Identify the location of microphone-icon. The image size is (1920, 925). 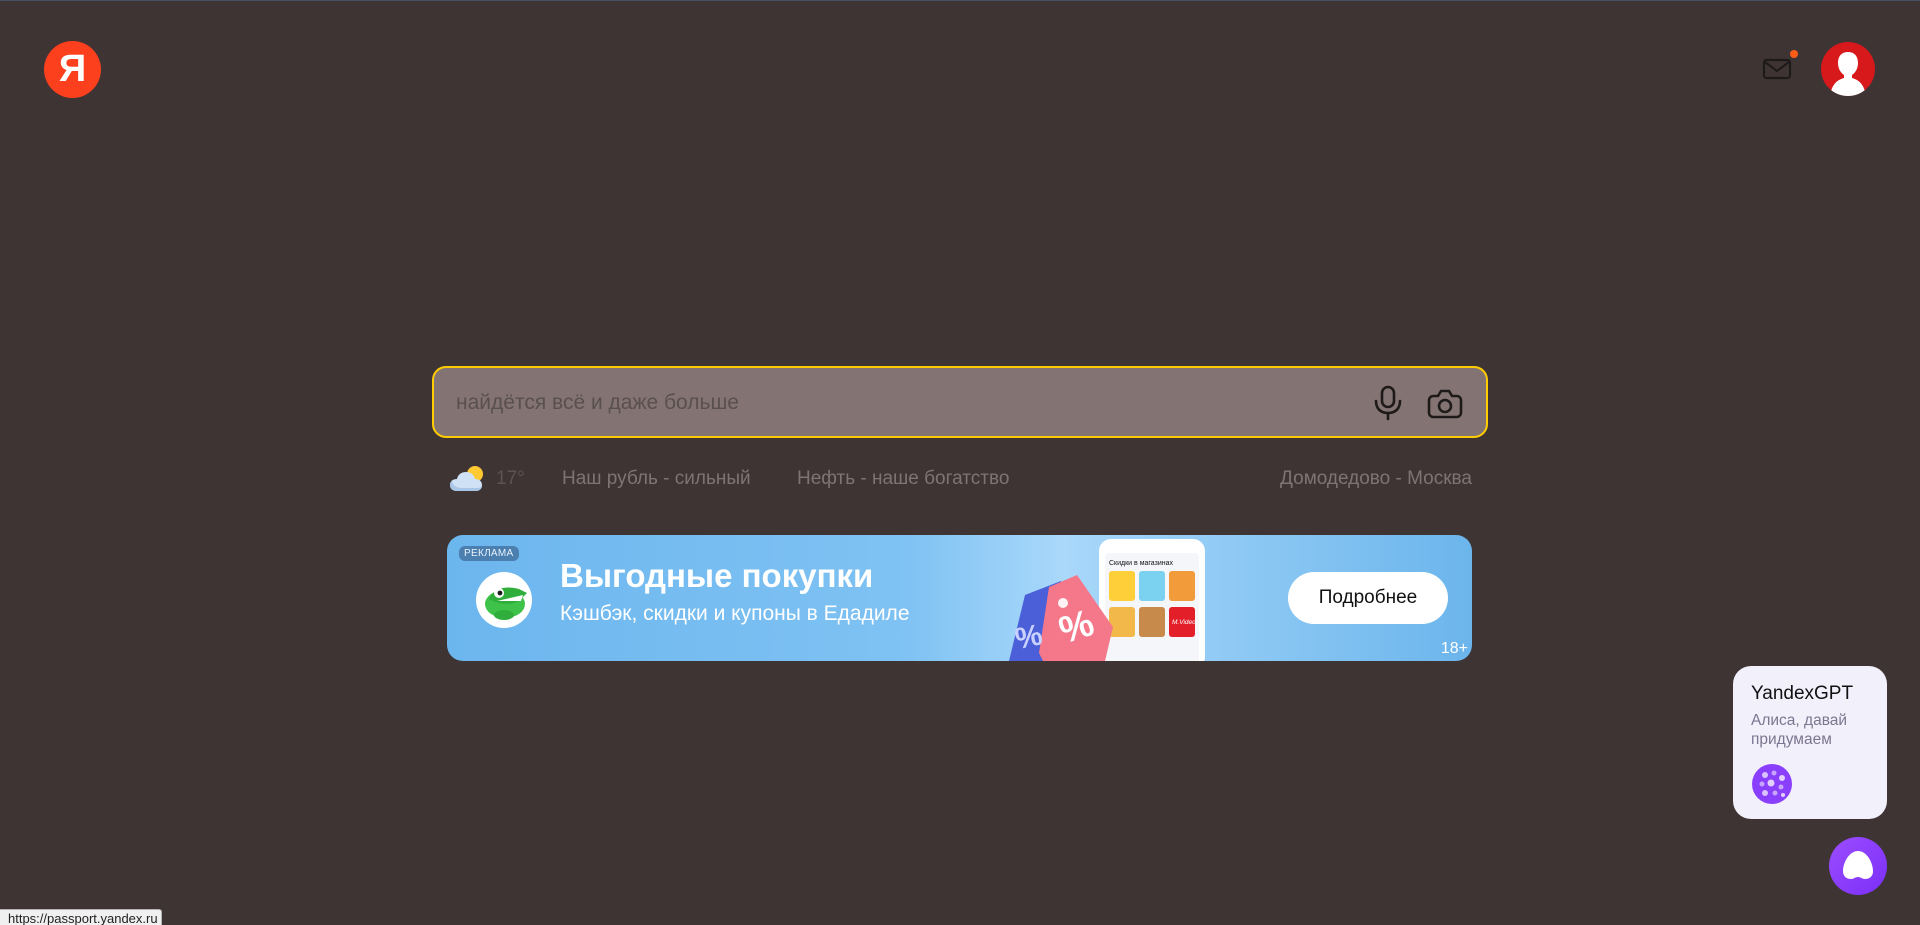
(1388, 403).